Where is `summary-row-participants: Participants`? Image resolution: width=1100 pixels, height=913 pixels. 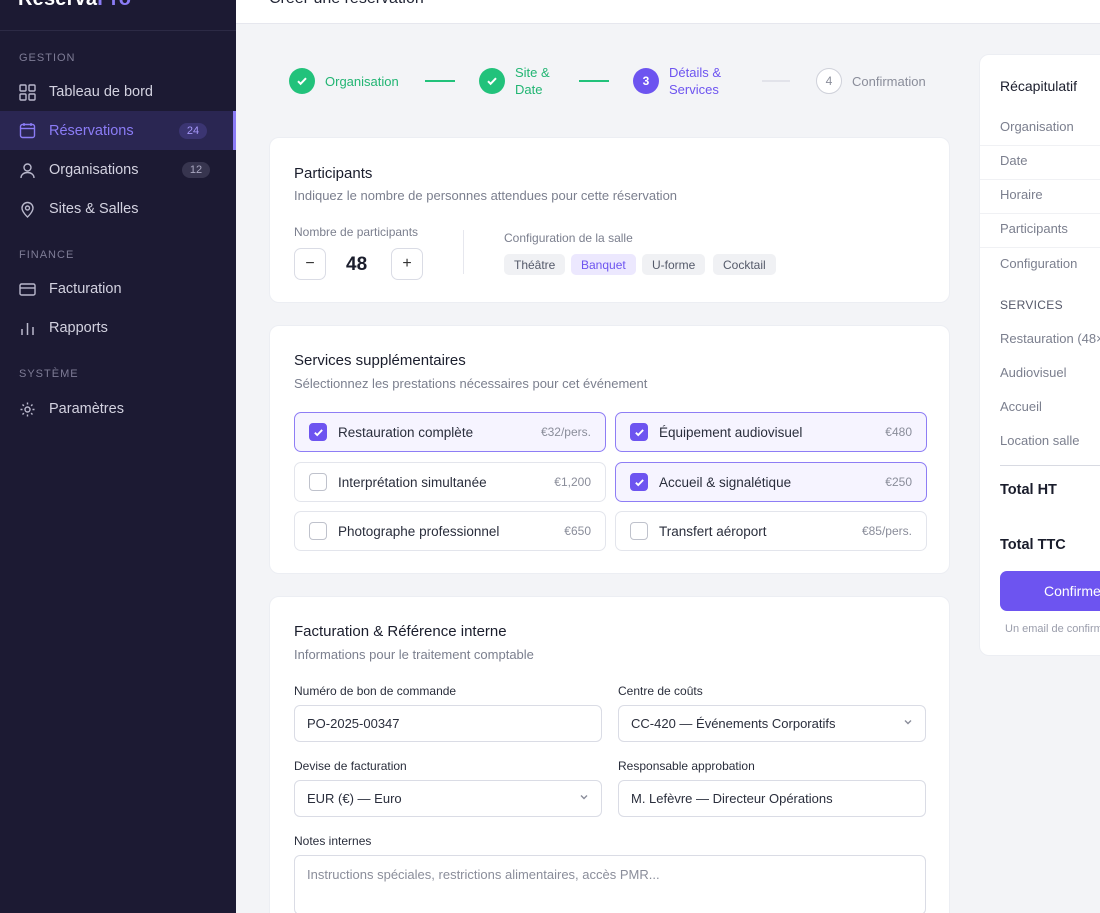 summary-row-participants: Participants is located at coordinates (1034, 228).